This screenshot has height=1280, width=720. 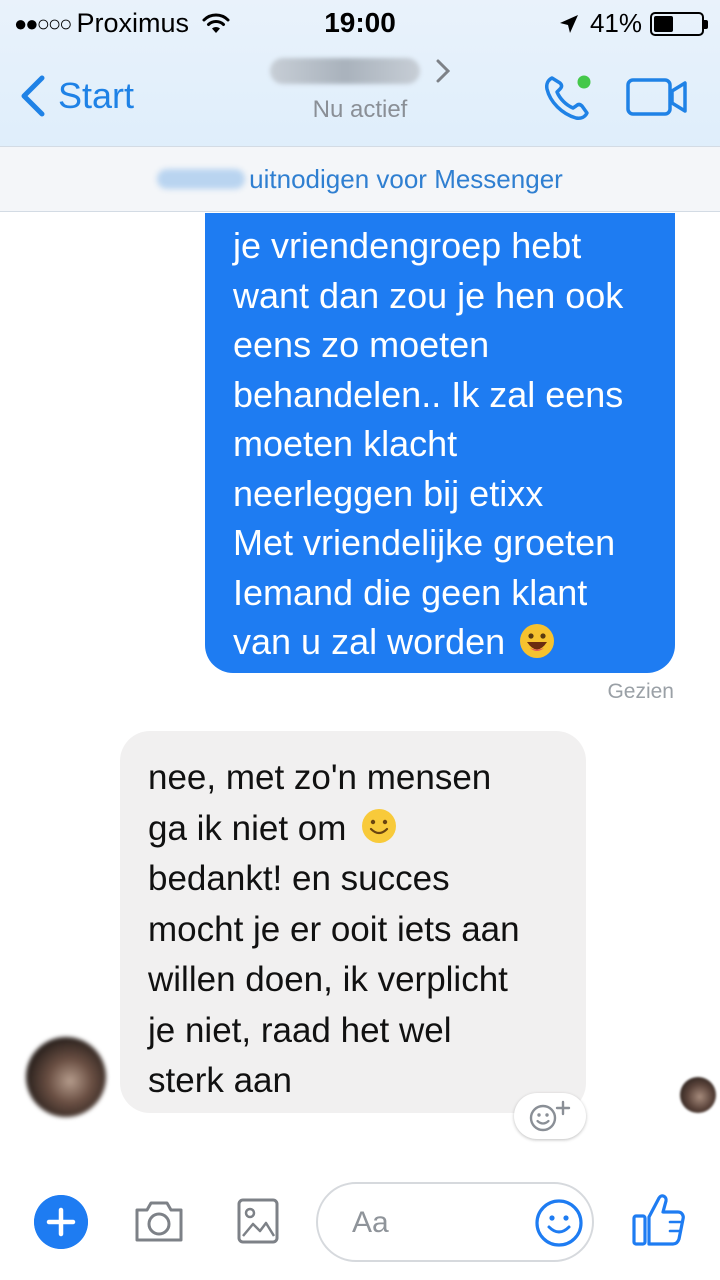 What do you see at coordinates (344, 71) in the screenshot?
I see `contact-name-redacted` at bounding box center [344, 71].